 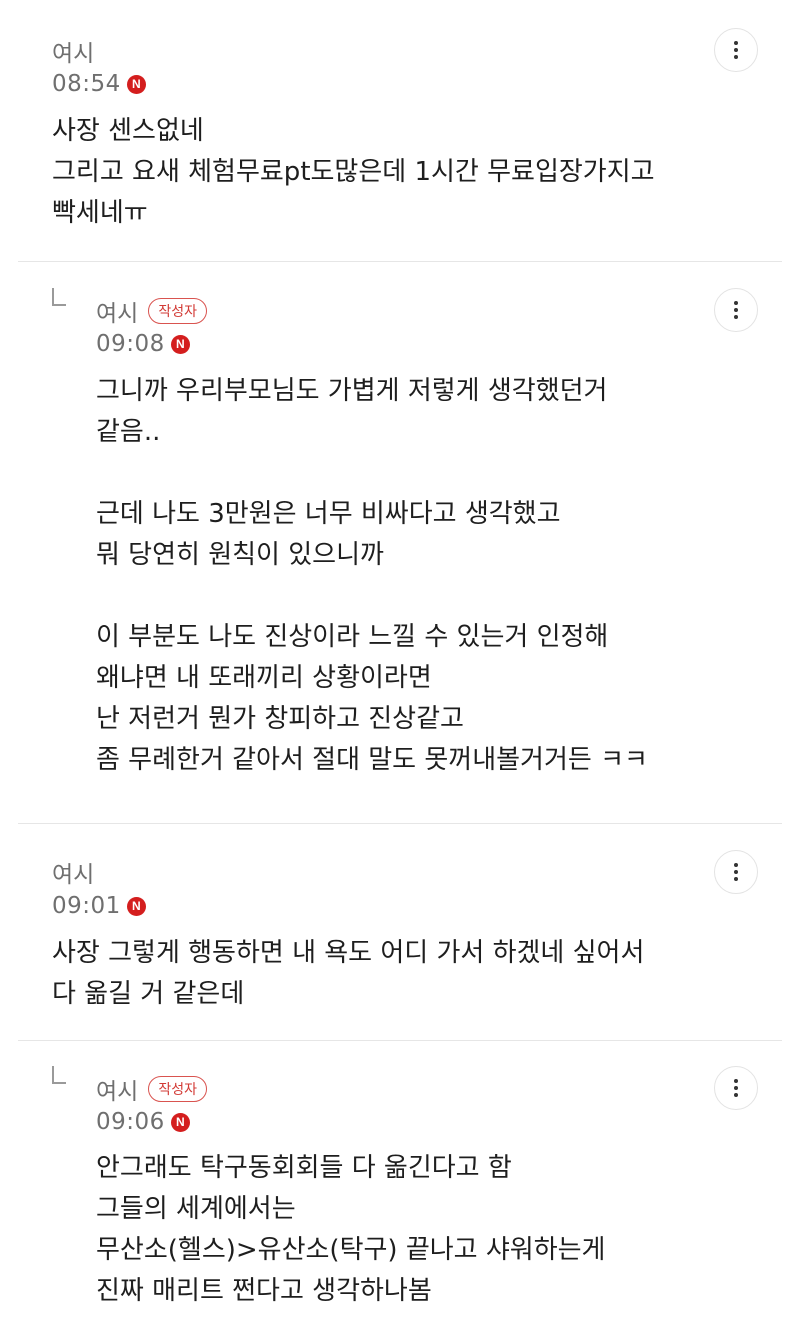 What do you see at coordinates (352, 391) in the screenshot?
I see `comment-line: 그니까 우리부모님도 가볍게 저렇게 생각했던거` at bounding box center [352, 391].